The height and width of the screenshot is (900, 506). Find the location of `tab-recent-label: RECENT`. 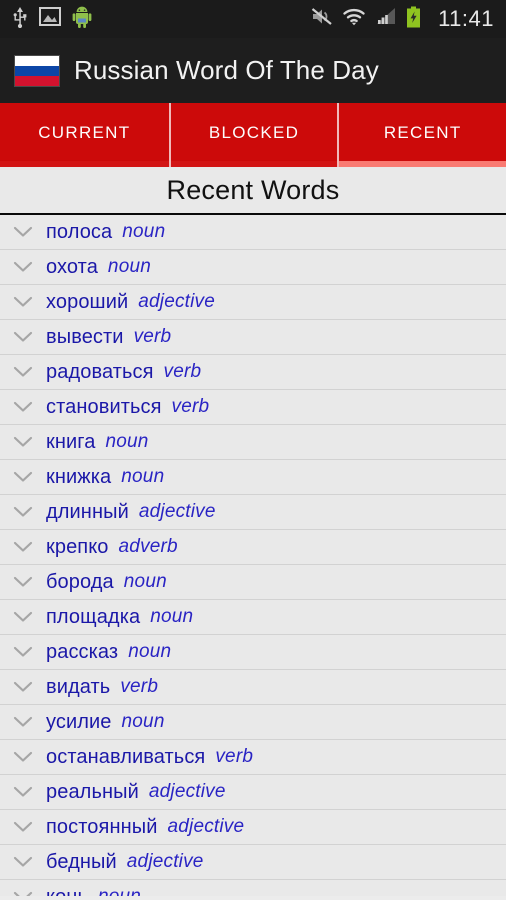

tab-recent-label: RECENT is located at coordinates (422, 132).